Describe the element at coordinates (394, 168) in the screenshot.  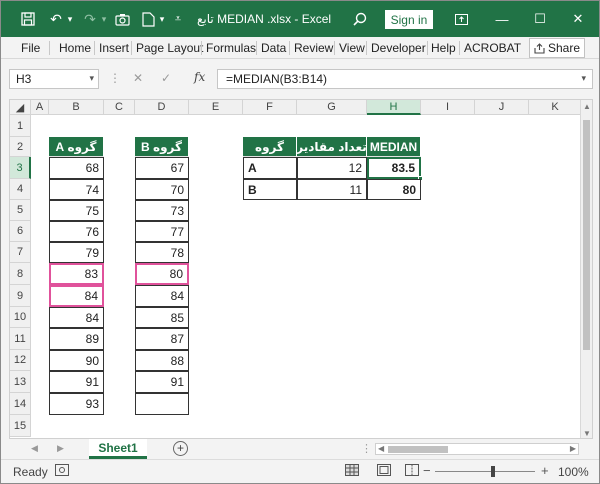
I see `selected-cell-h3: 83.5` at that location.